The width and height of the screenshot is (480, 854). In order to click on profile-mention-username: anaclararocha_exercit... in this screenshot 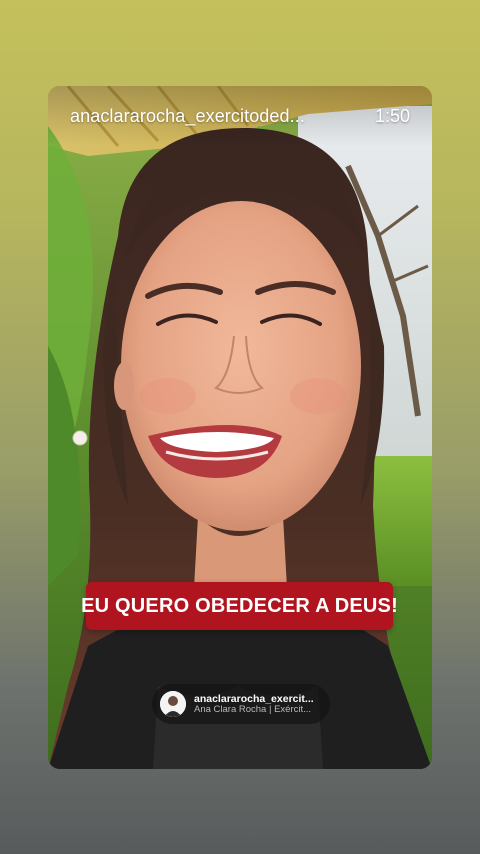, I will do `click(254, 698)`.